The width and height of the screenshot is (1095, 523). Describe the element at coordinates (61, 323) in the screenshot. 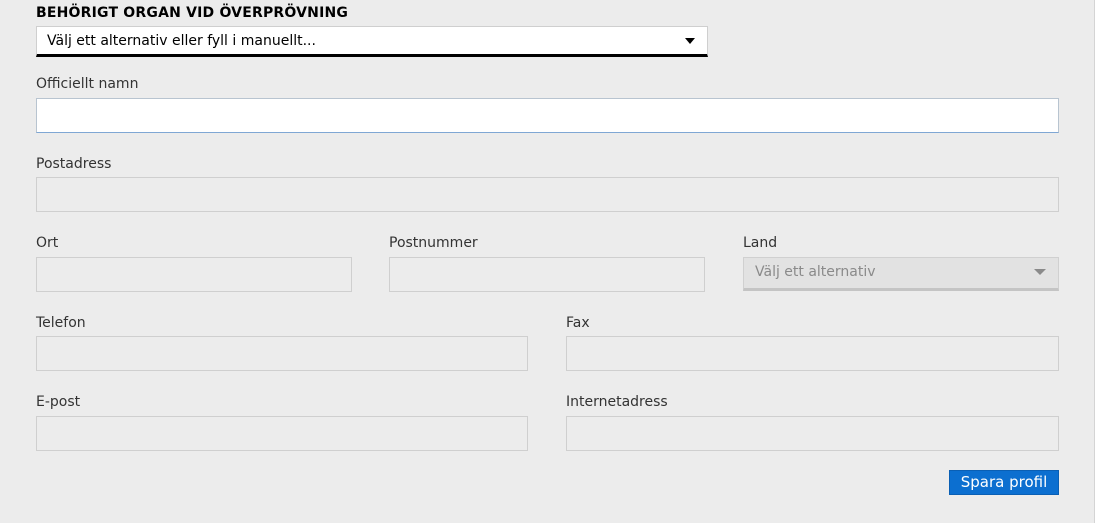

I see `phone-label: Telefon` at that location.